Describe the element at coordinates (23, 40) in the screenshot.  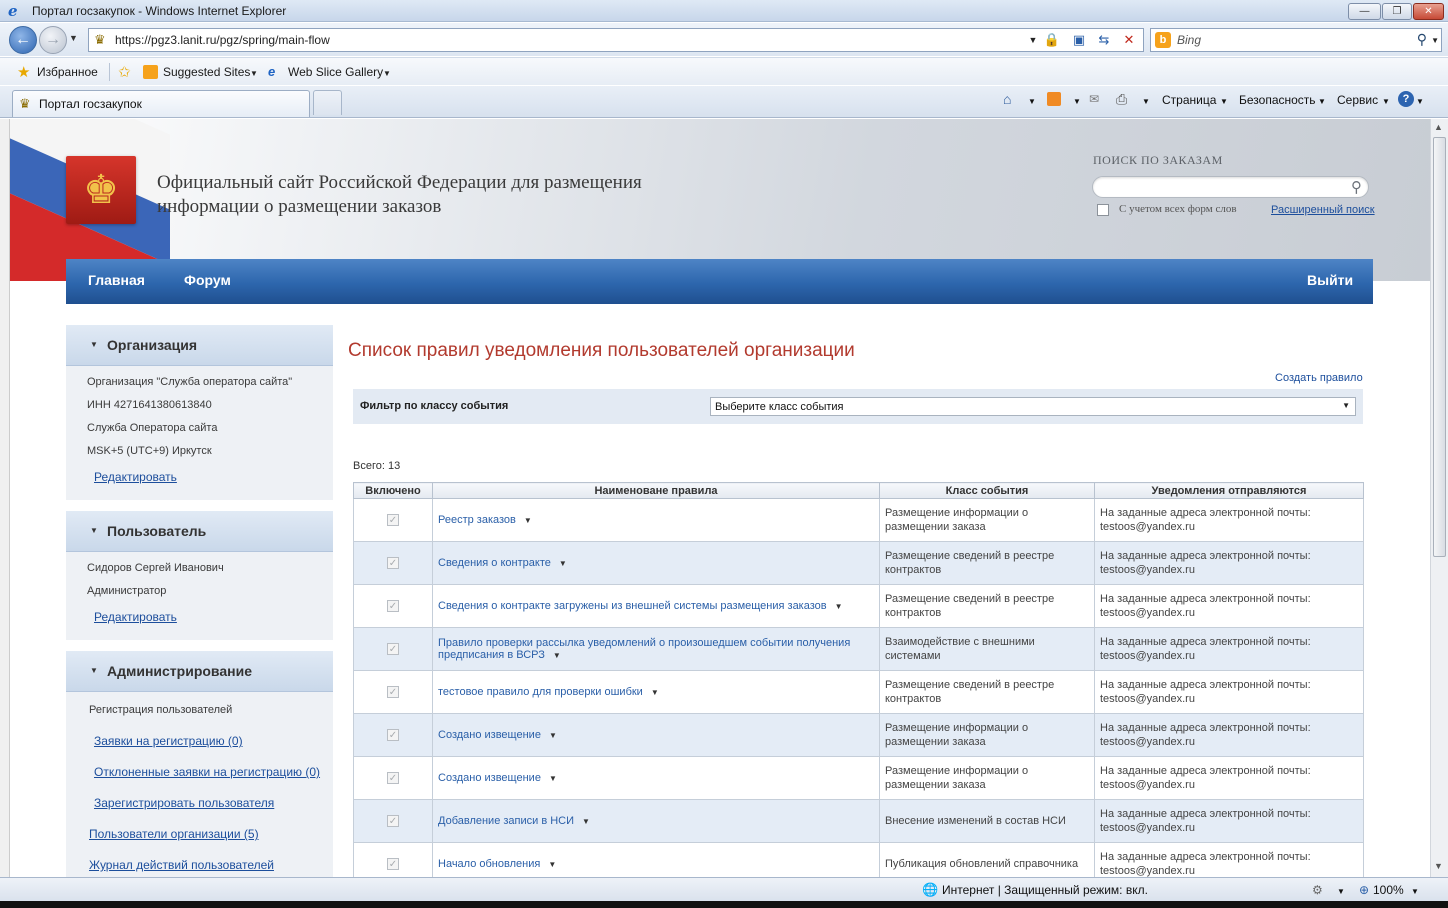
I see `back-button: ←` at that location.